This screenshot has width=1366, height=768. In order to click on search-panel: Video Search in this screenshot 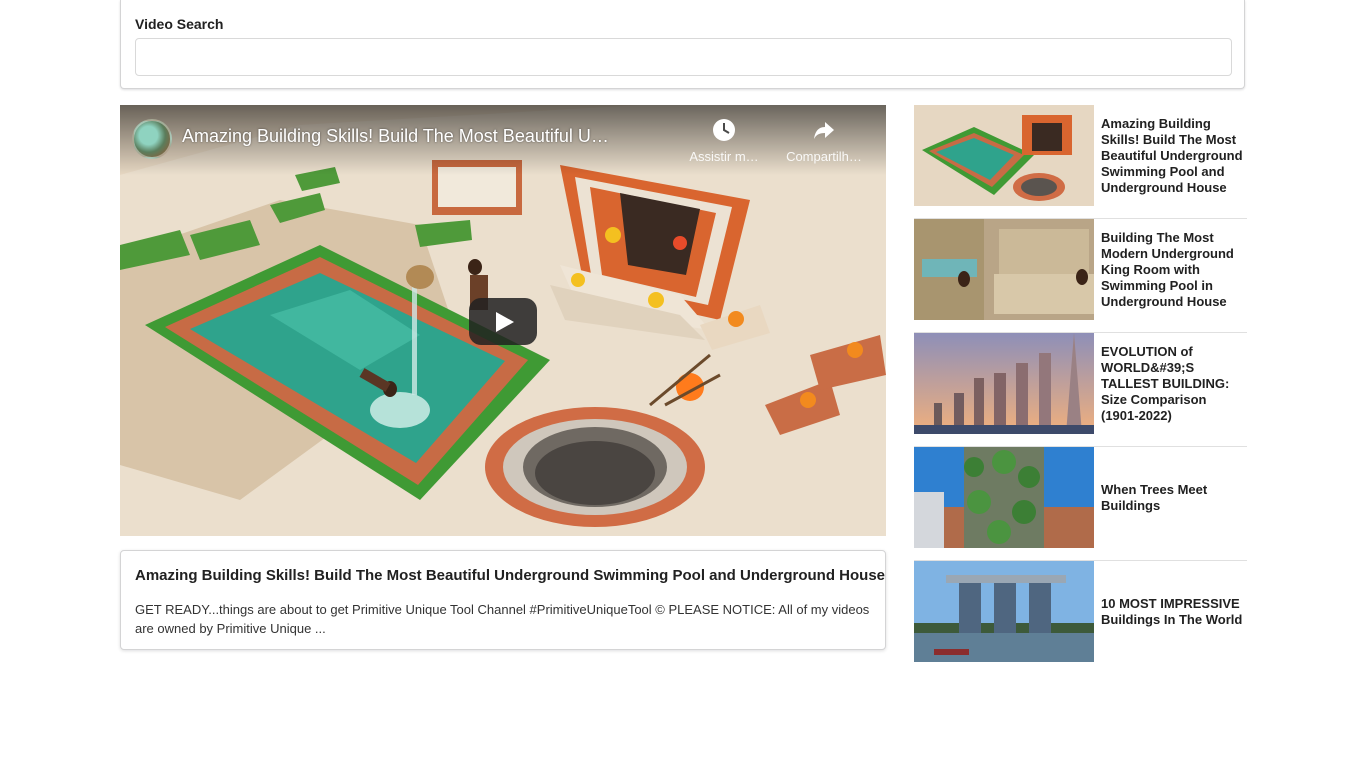, I will do `click(682, 44)`.